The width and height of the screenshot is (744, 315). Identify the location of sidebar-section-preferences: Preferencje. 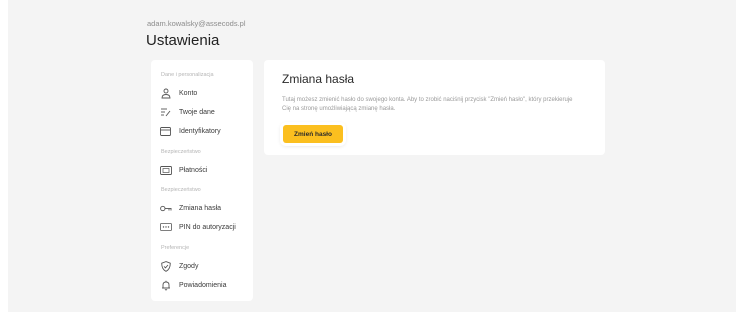
(175, 248).